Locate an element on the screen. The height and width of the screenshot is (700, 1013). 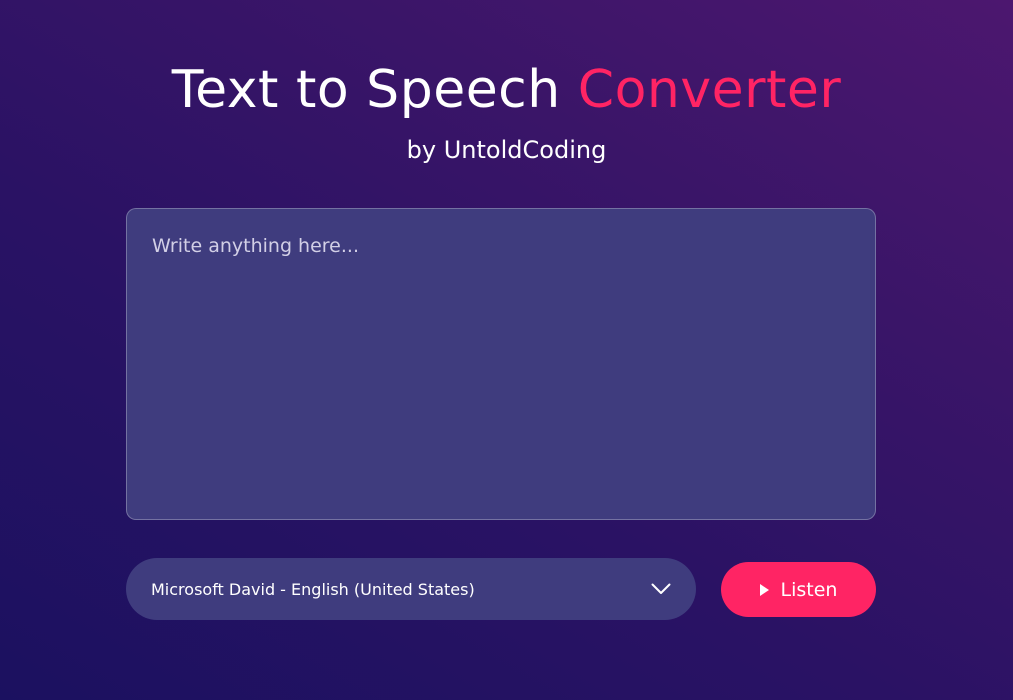
chevron-down-icon is located at coordinates (661, 589).